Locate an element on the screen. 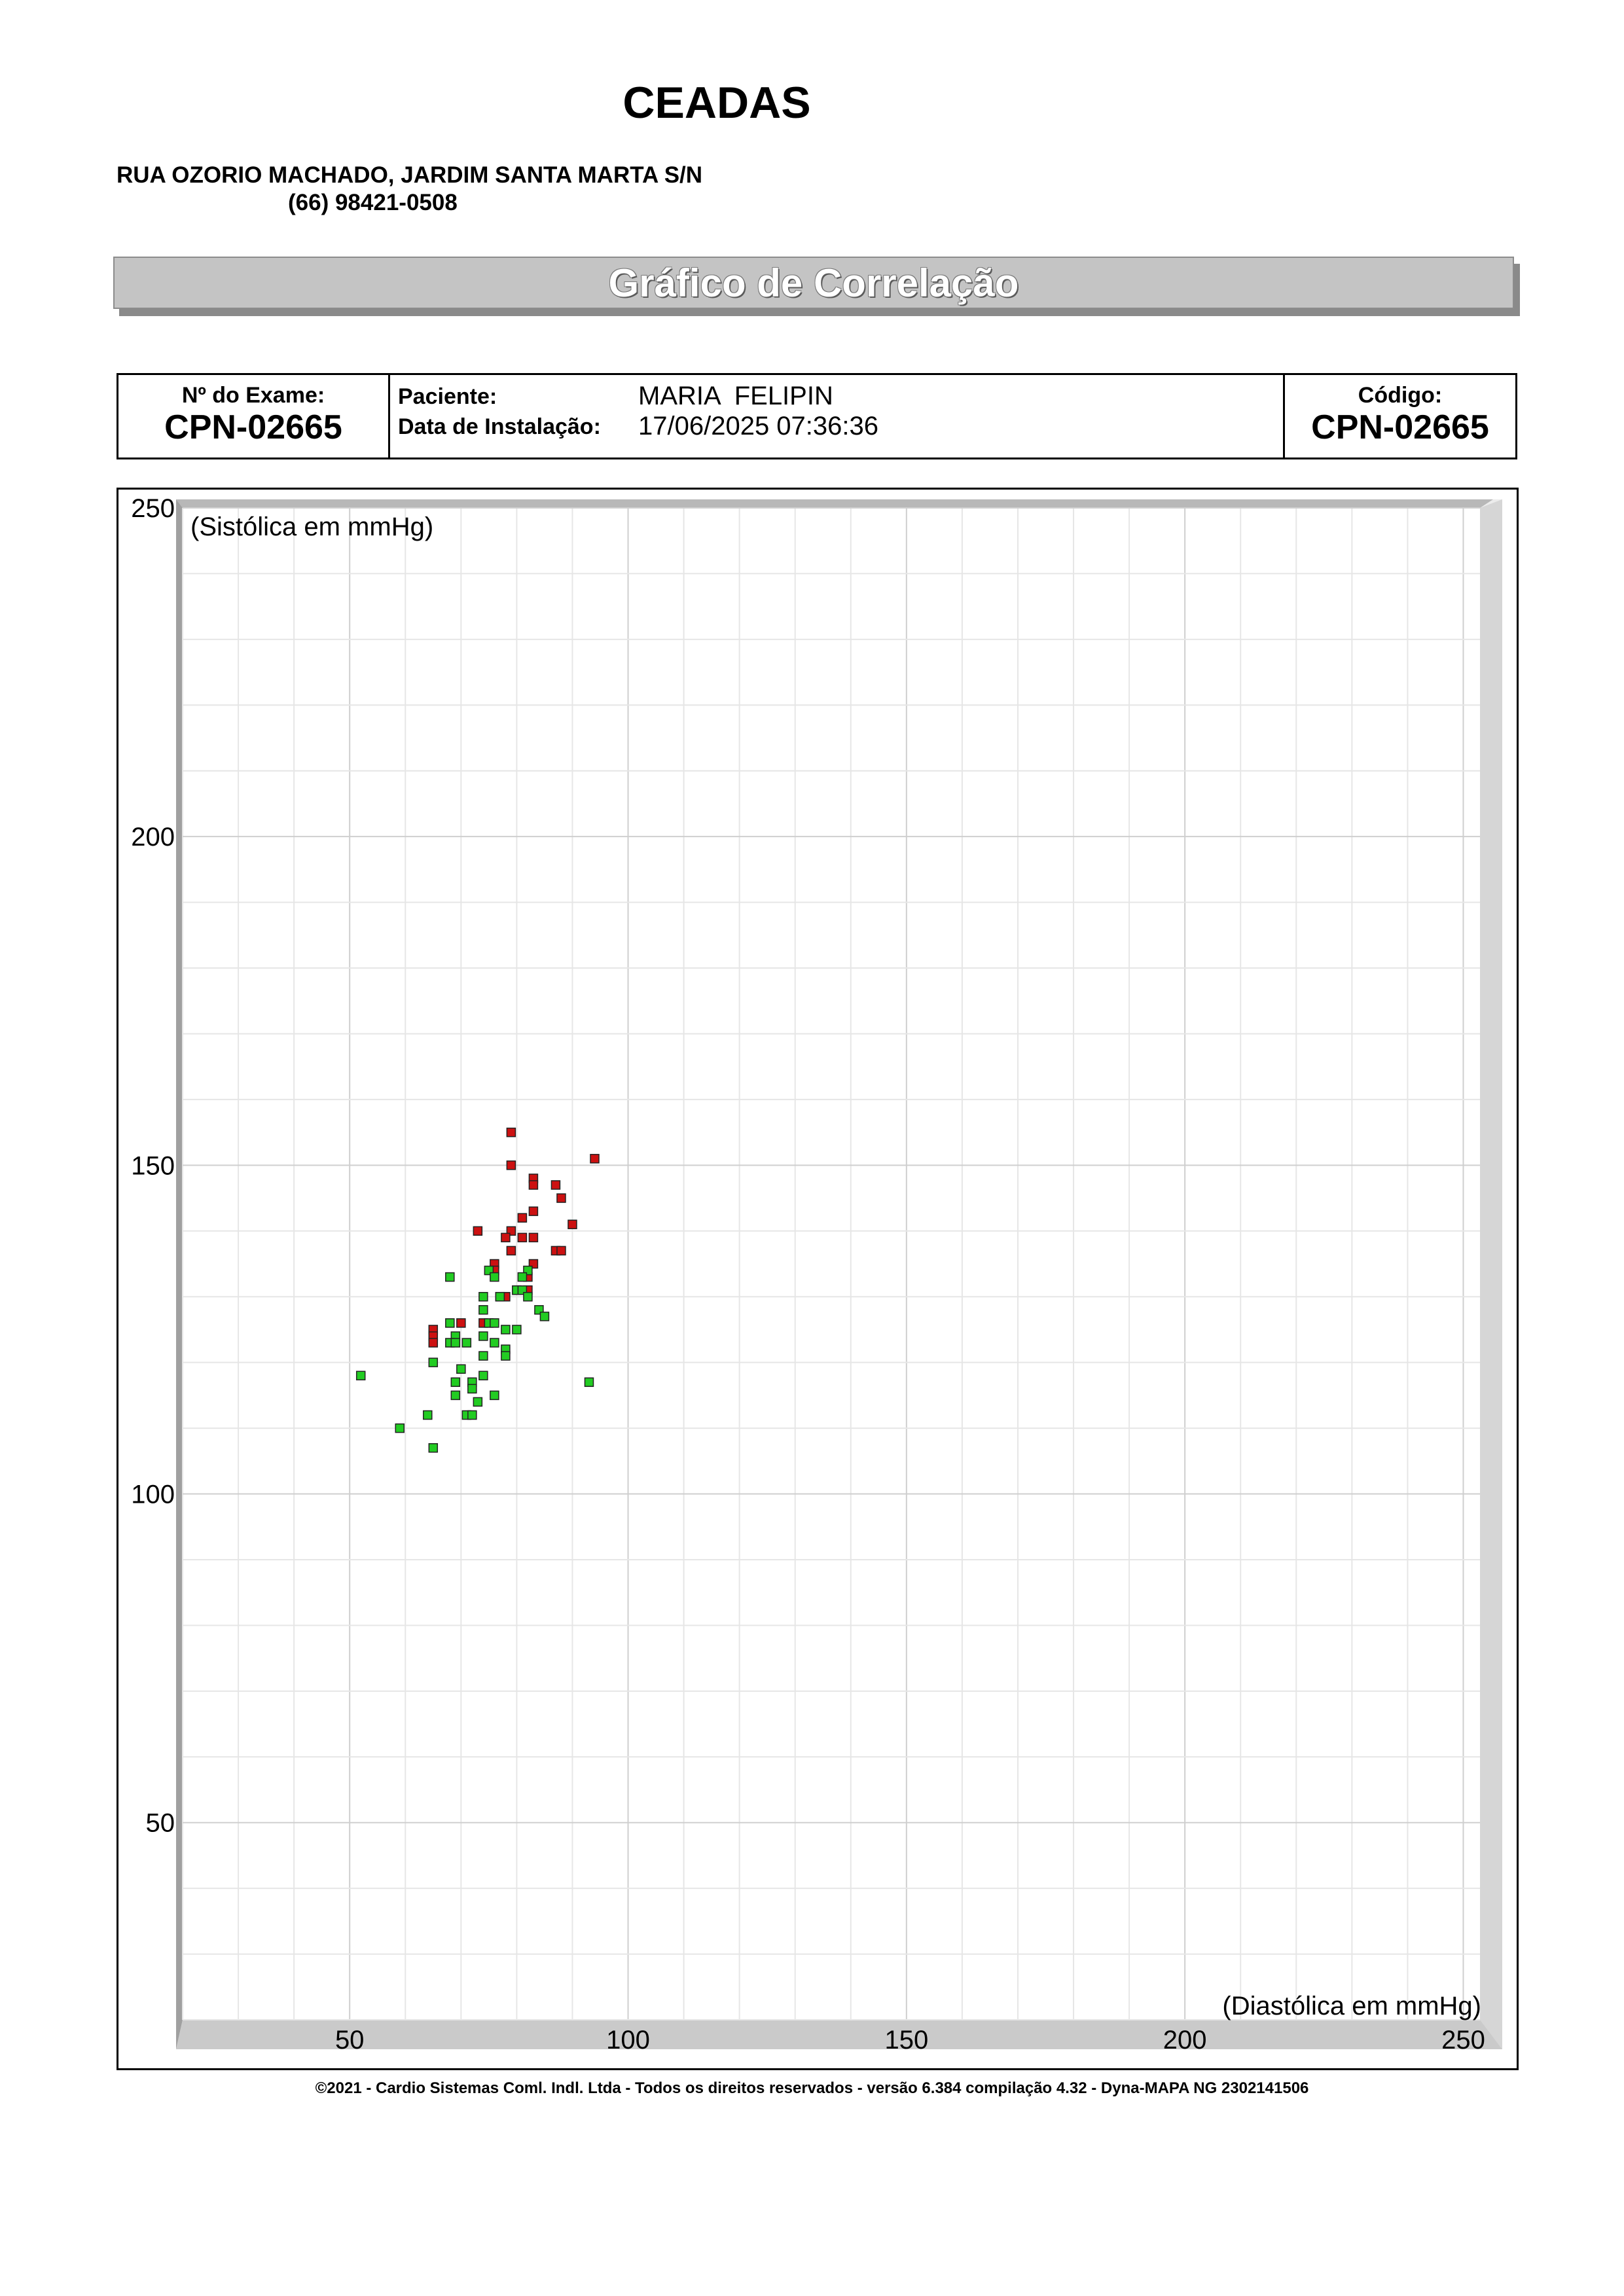  y-tick-label: 250 is located at coordinates (153, 508).